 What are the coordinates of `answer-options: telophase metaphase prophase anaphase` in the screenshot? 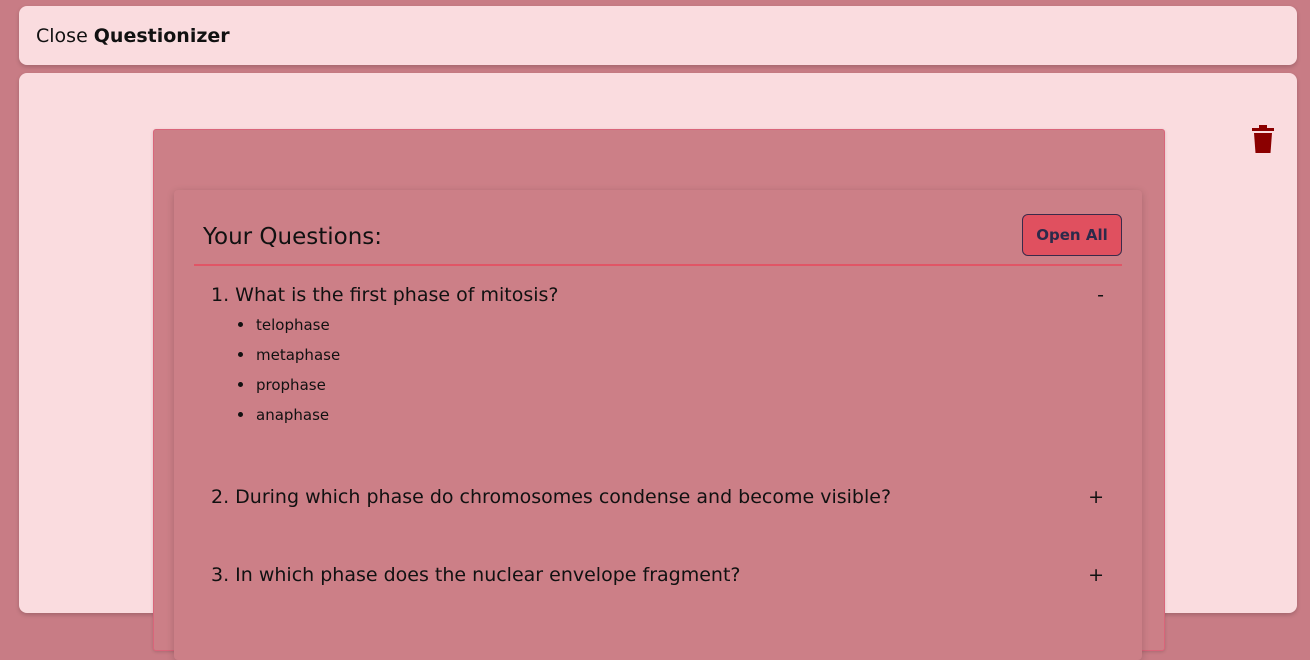 It's located at (289, 376).